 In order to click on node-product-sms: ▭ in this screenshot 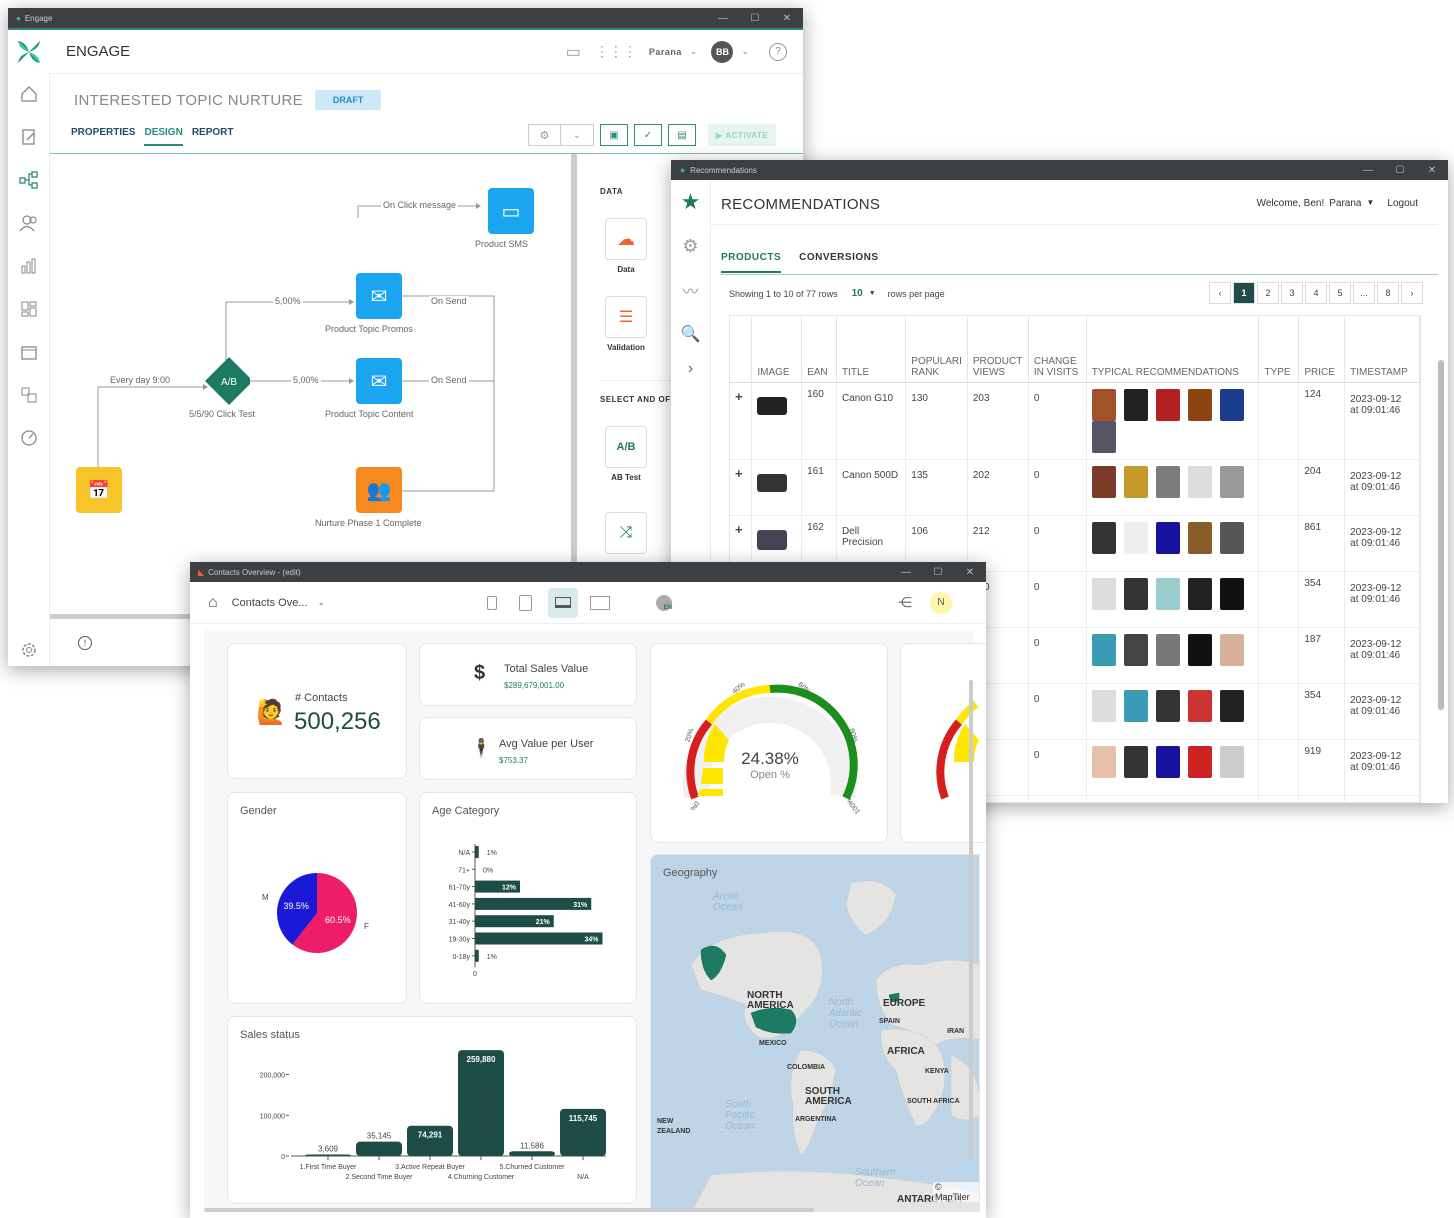, I will do `click(511, 211)`.